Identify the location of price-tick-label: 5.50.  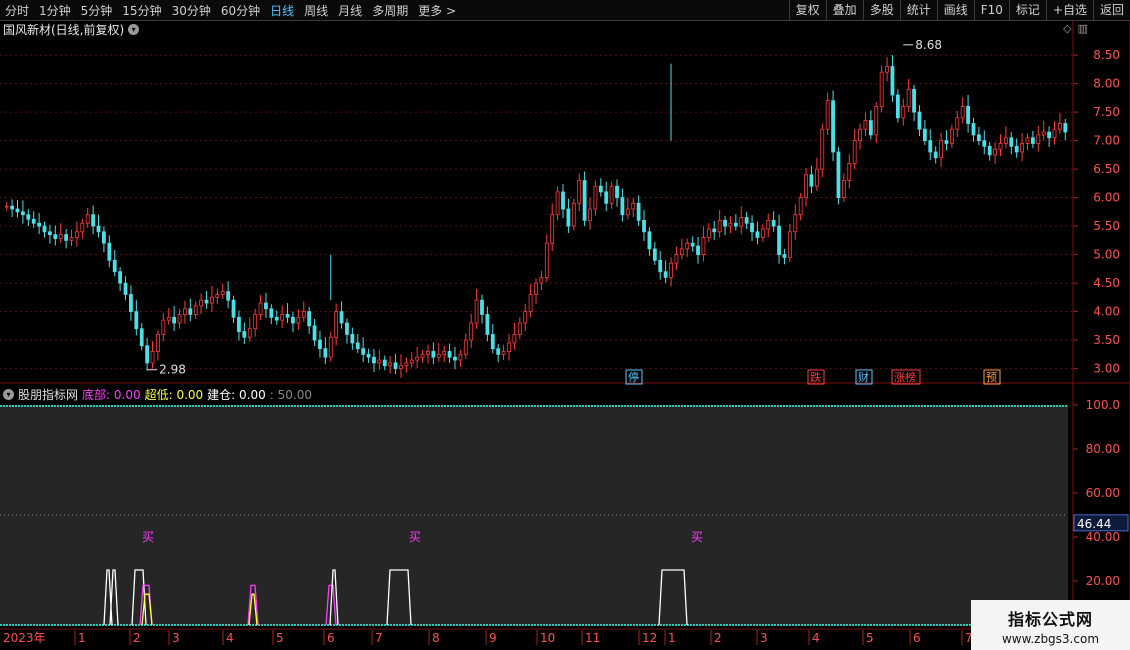
(1106, 226).